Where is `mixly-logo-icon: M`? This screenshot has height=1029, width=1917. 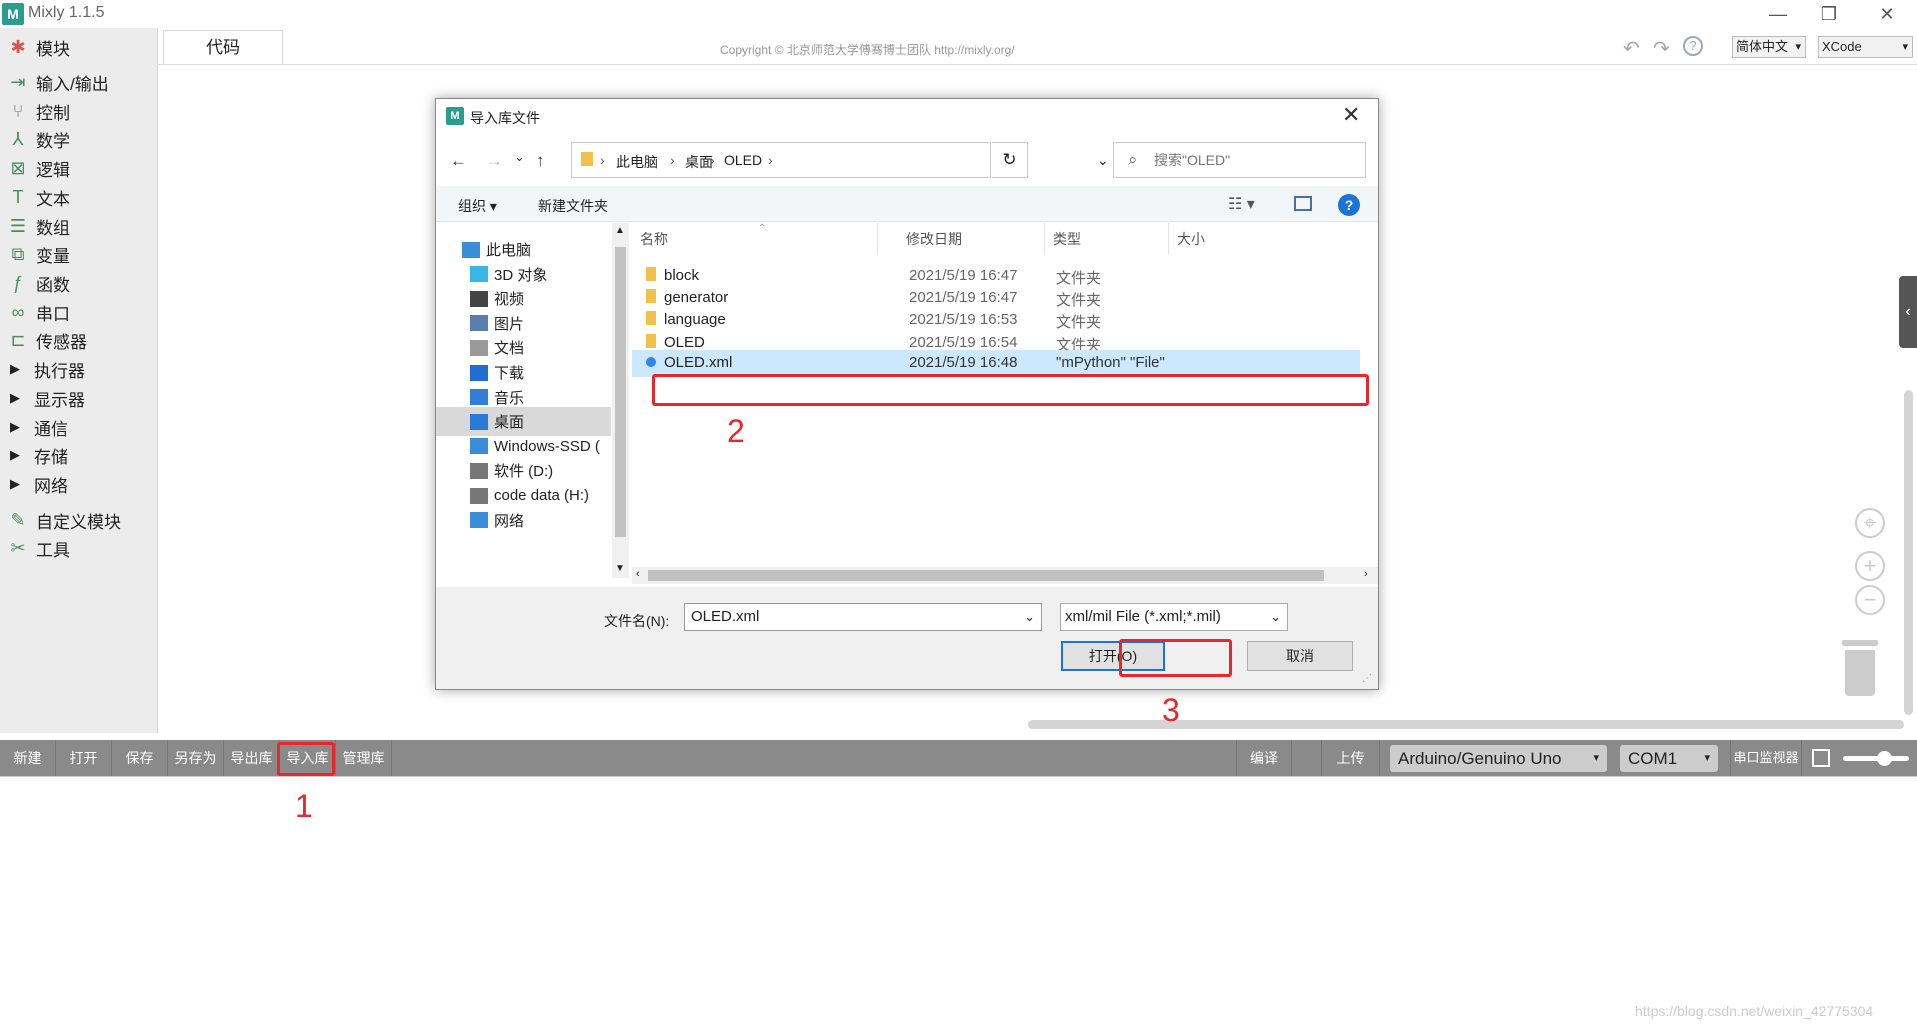
mixly-logo-icon: M is located at coordinates (455, 116).